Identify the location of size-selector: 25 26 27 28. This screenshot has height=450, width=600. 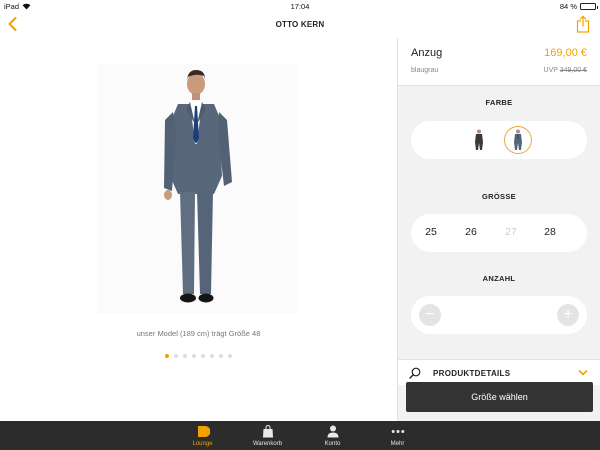
(499, 233).